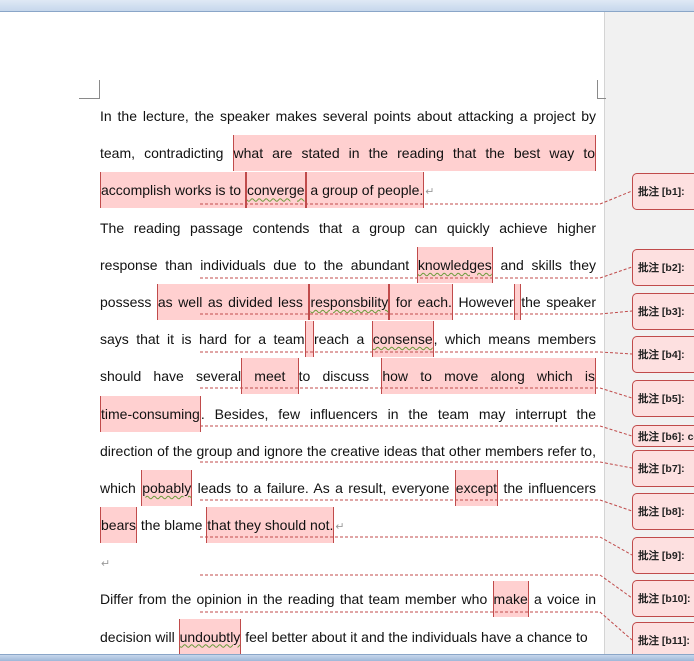  What do you see at coordinates (365, 190) in the screenshot?
I see `commented-text: a group of people.` at bounding box center [365, 190].